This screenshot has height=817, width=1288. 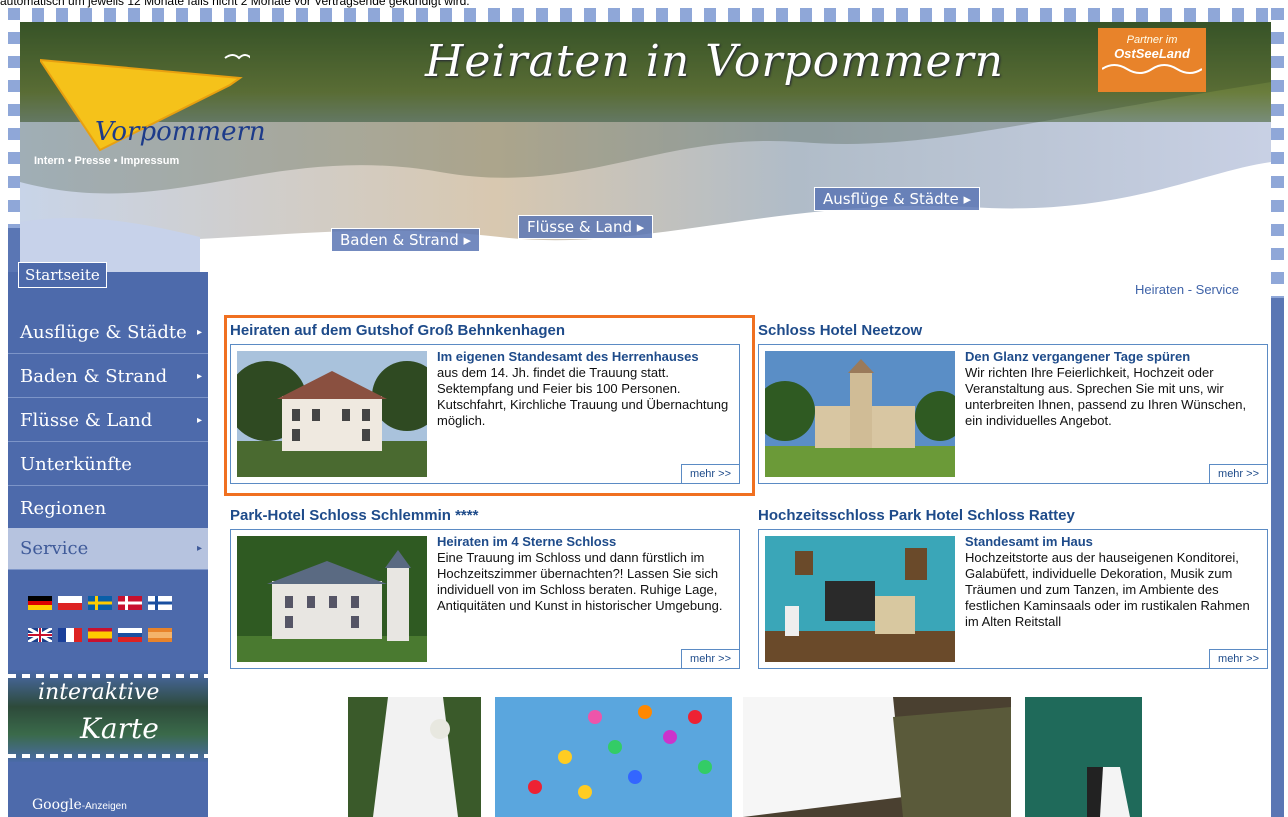 What do you see at coordinates (860, 414) in the screenshot?
I see `castle-neetzow-image` at bounding box center [860, 414].